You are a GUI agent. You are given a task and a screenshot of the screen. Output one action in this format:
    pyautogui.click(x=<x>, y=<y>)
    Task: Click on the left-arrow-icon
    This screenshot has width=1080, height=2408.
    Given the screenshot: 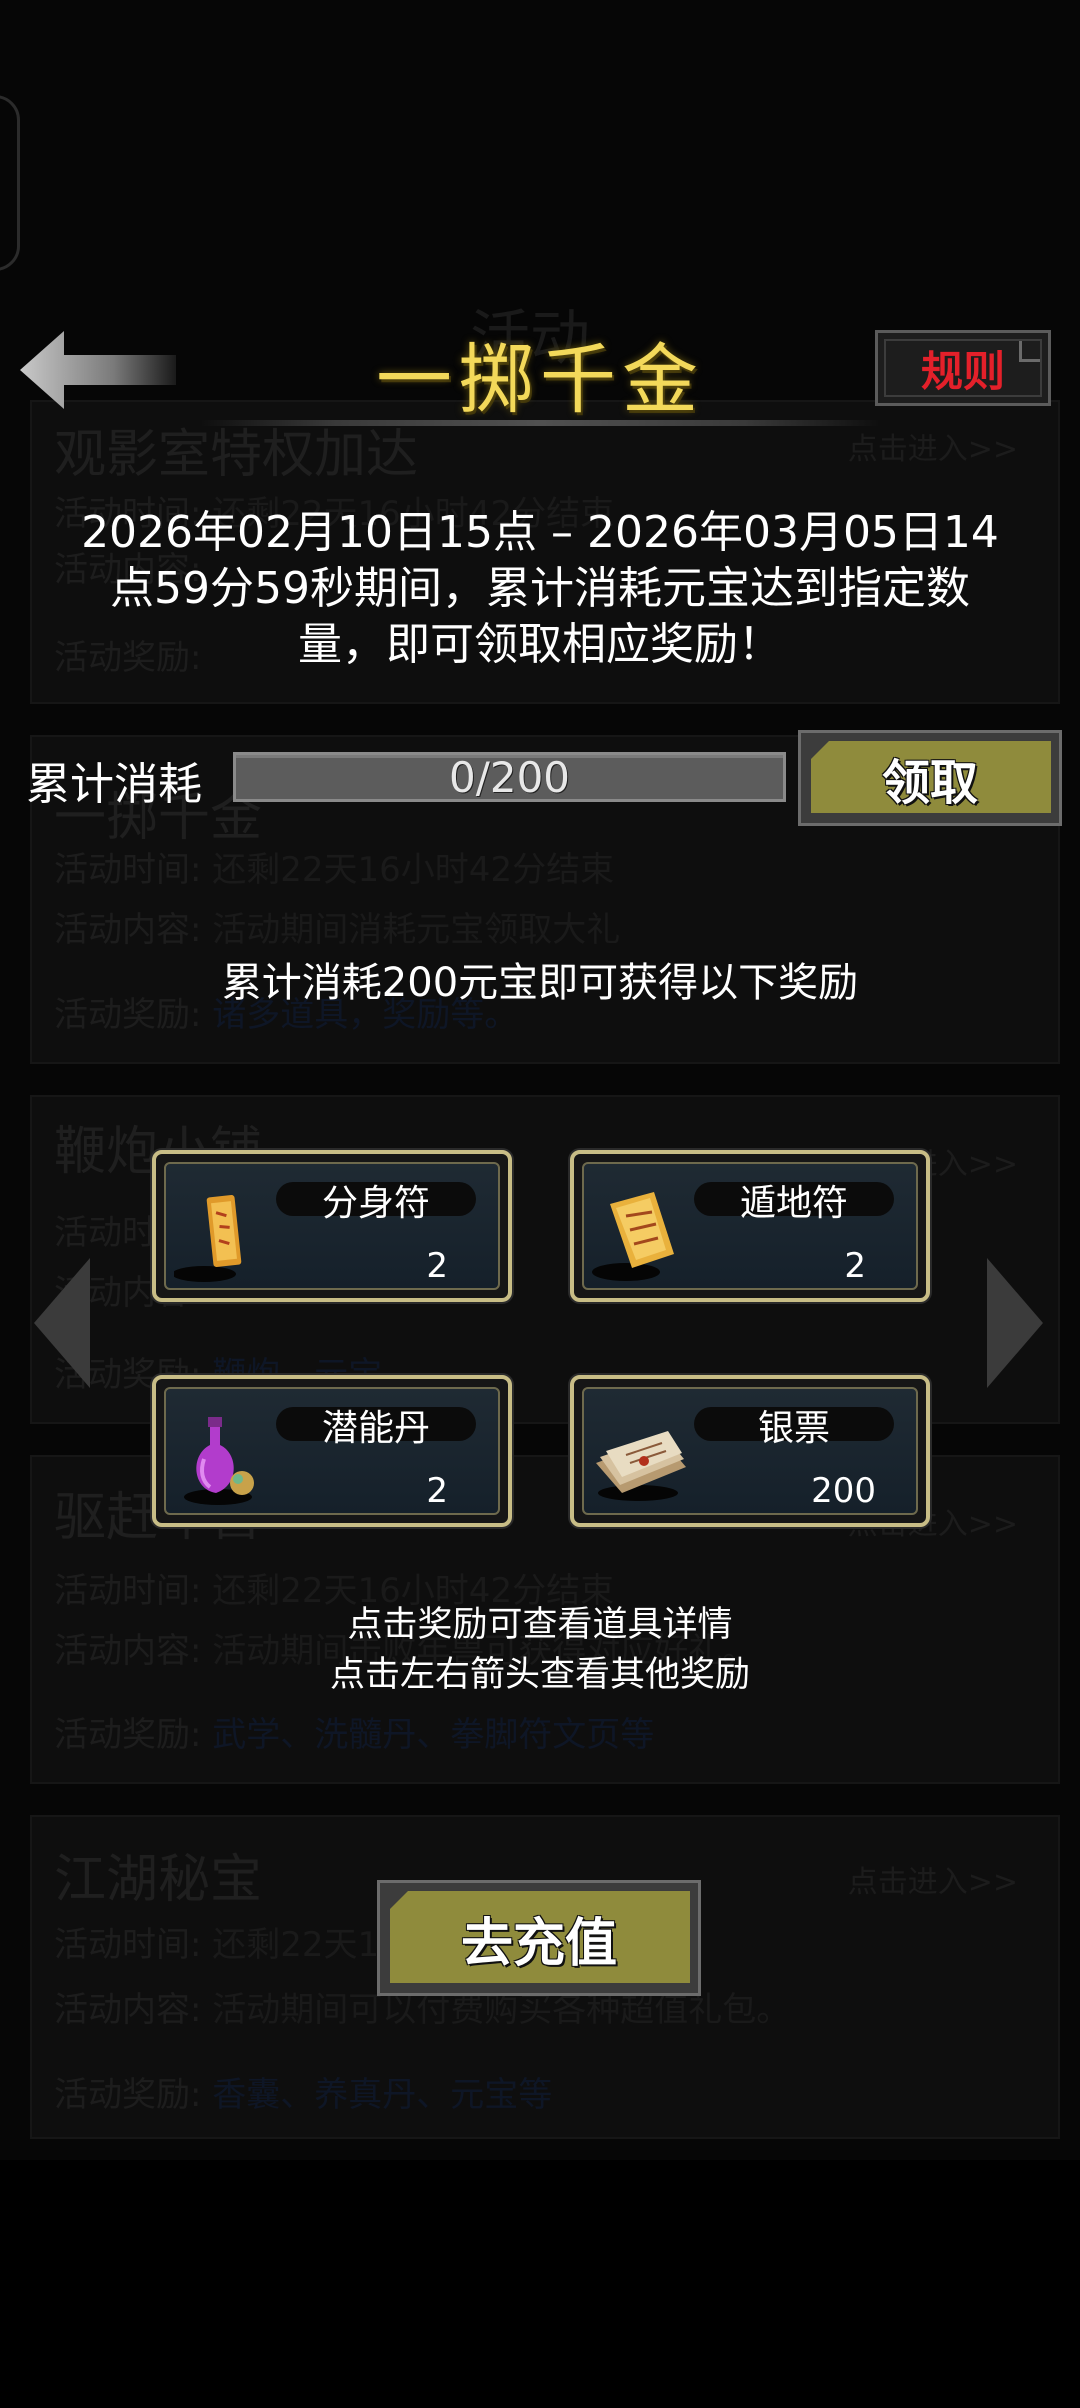 What is the action you would take?
    pyautogui.click(x=62, y=1323)
    